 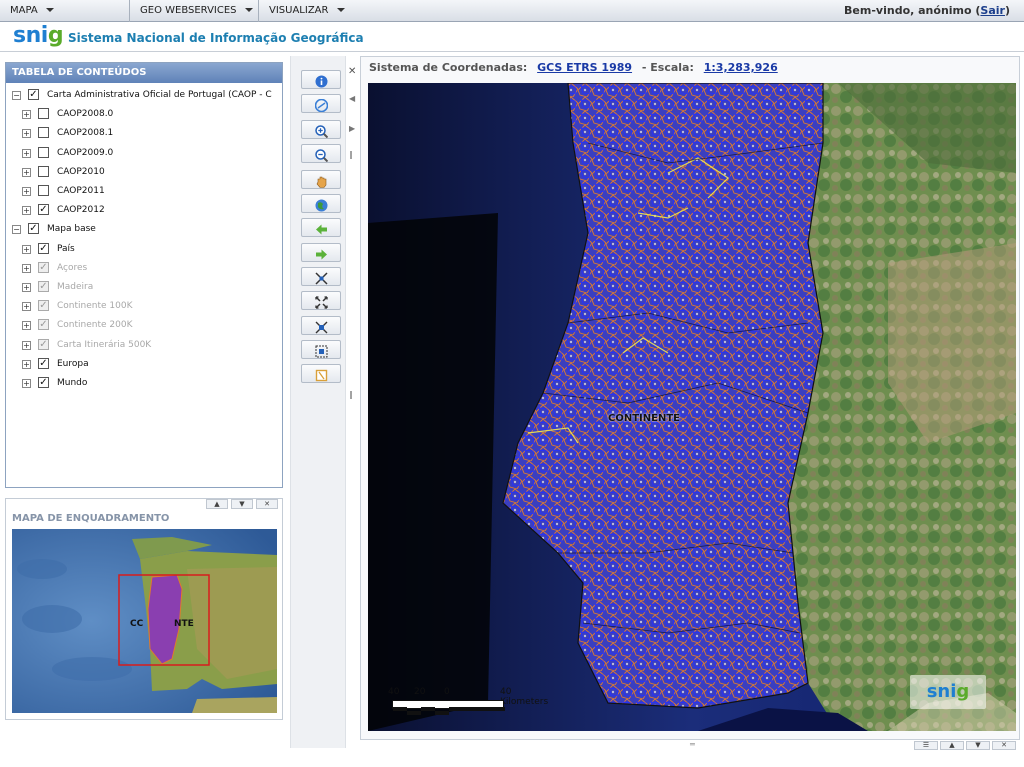 I want to click on tree-row: + CAOP2009.0, so click(x=144, y=153).